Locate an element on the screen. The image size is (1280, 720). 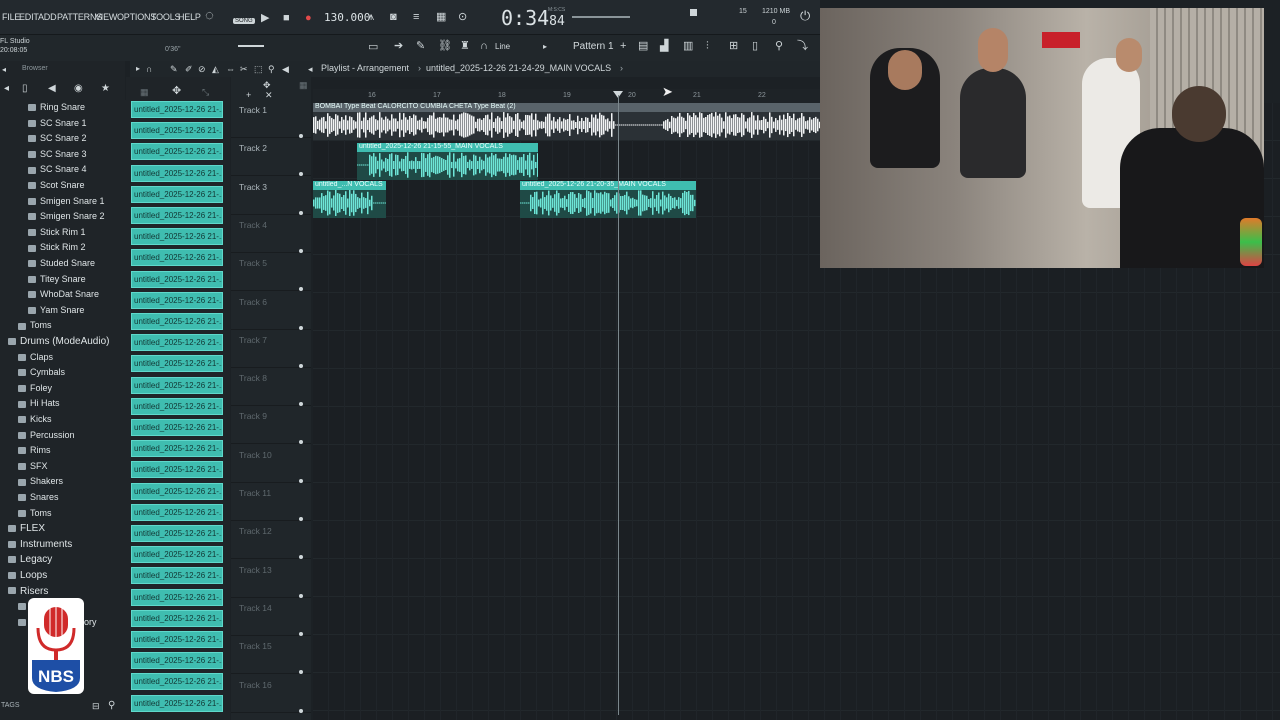
track-header: Track 7 is located at coordinates (271, 349).